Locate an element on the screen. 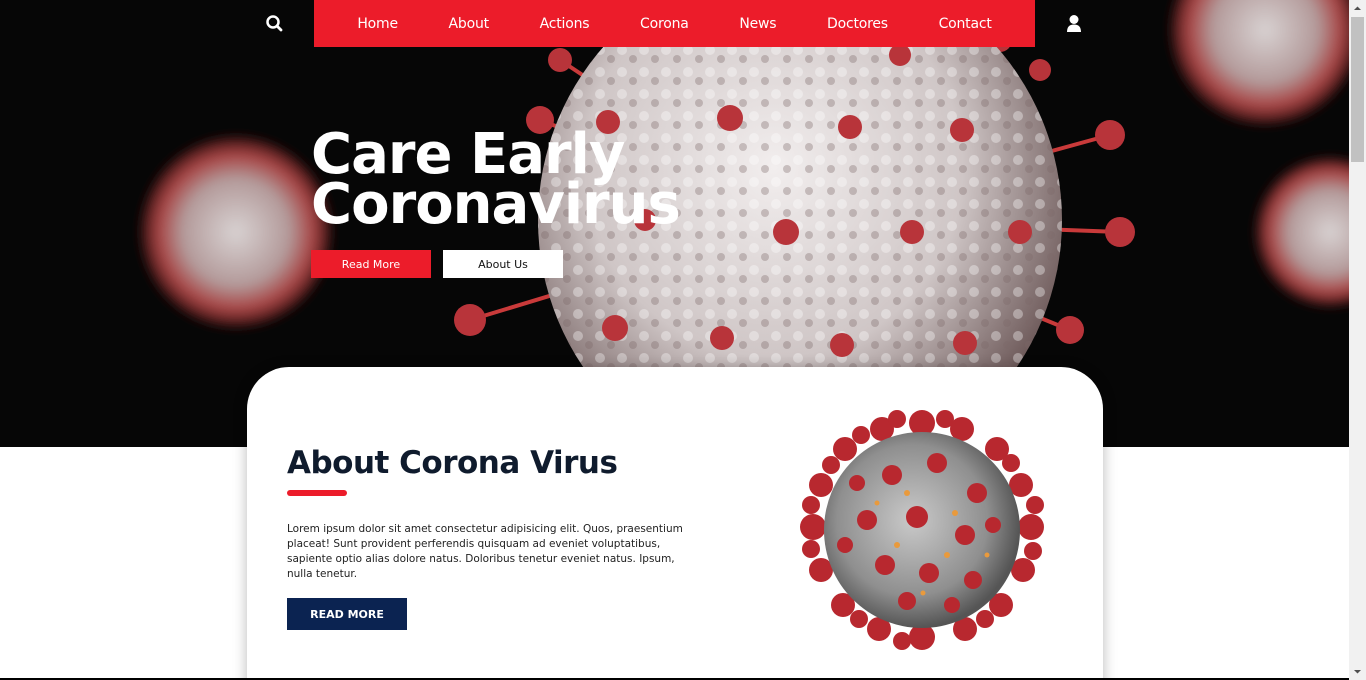  read-more-button: Read More is located at coordinates (371, 264).